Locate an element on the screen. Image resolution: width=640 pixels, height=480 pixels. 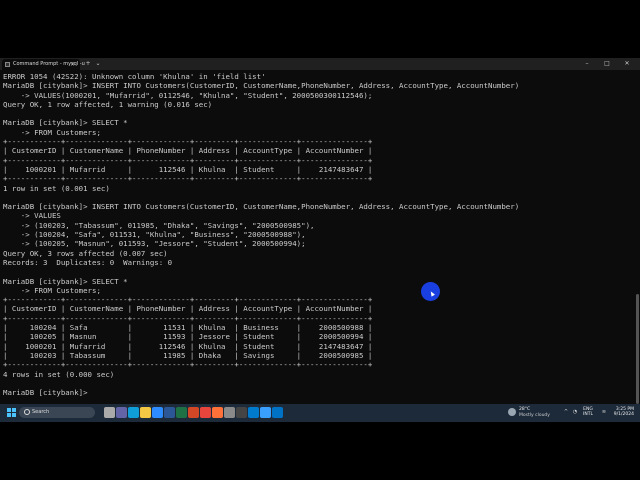
new-tab-button: + is located at coordinates (88, 64).